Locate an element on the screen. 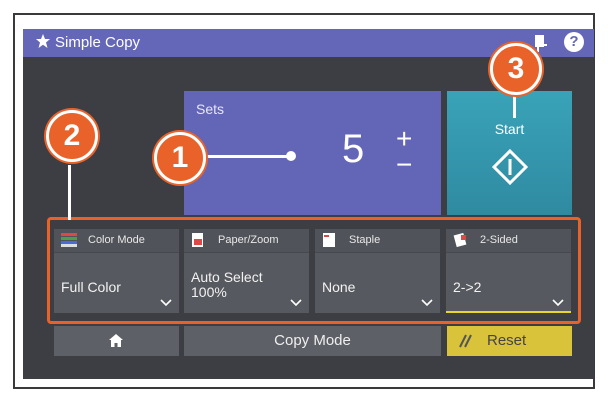  reset-label: Reset is located at coordinates (507, 340).